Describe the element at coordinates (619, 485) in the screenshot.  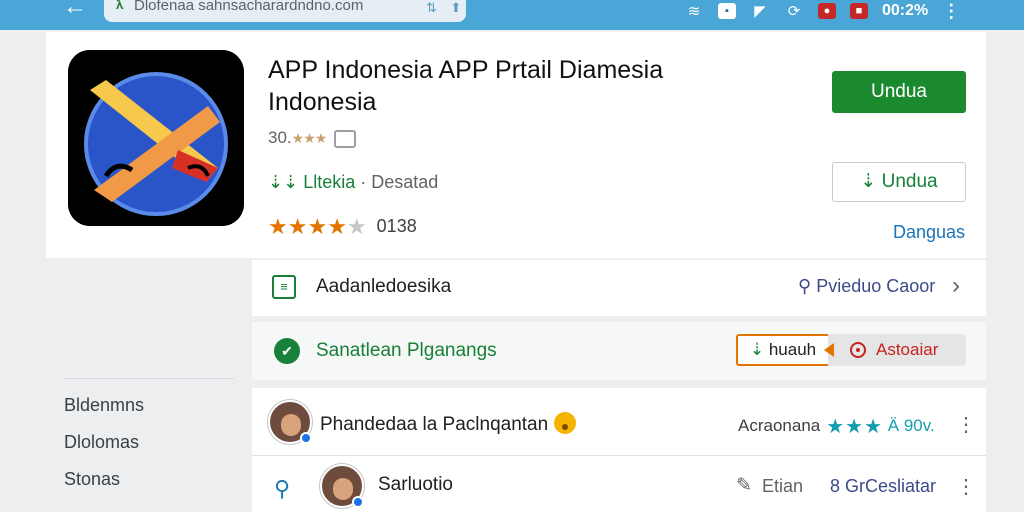
I see `review-row: ⚲ Sarluotio ✎ Etian 8 GrCesliatar ⋮` at that location.